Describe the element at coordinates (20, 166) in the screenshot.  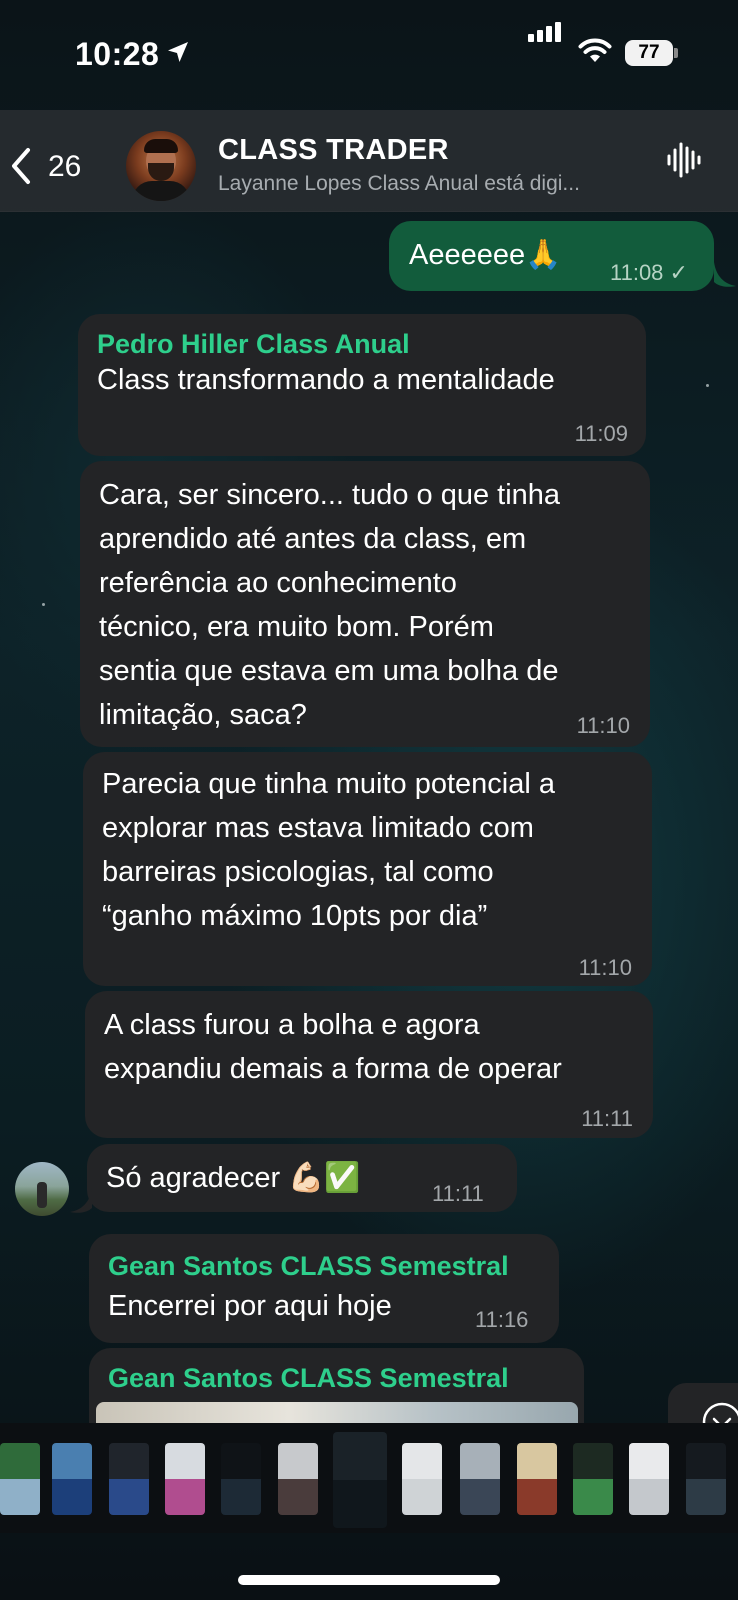
I see `chevron-left-icon` at that location.